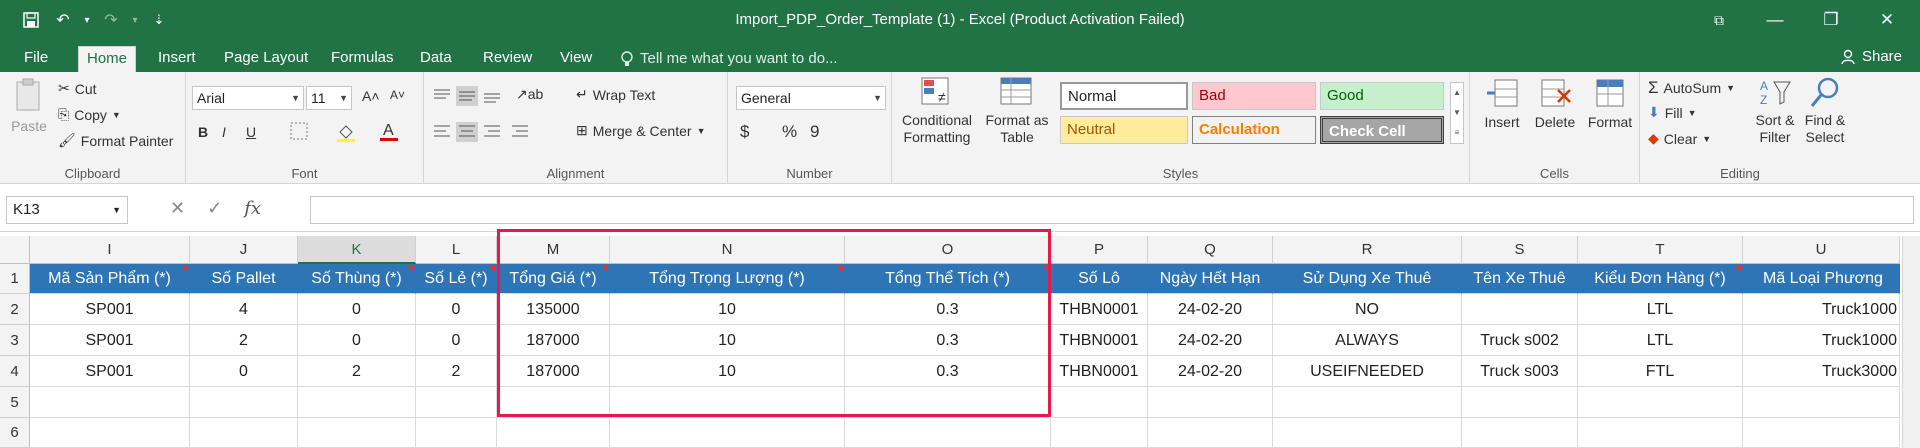 The width and height of the screenshot is (1920, 448). Describe the element at coordinates (615, 94) in the screenshot. I see `wrap-text-button: ↵ Wrap Text` at that location.